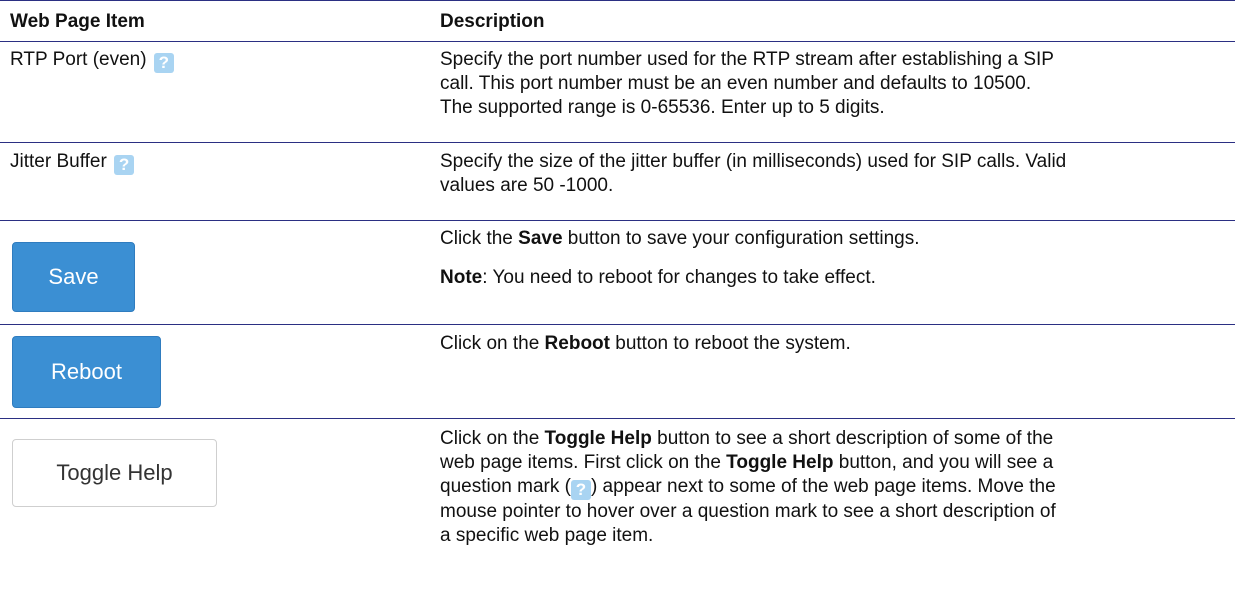 This screenshot has height=609, width=1235. I want to click on description-line: a specific web page item., so click(547, 535).